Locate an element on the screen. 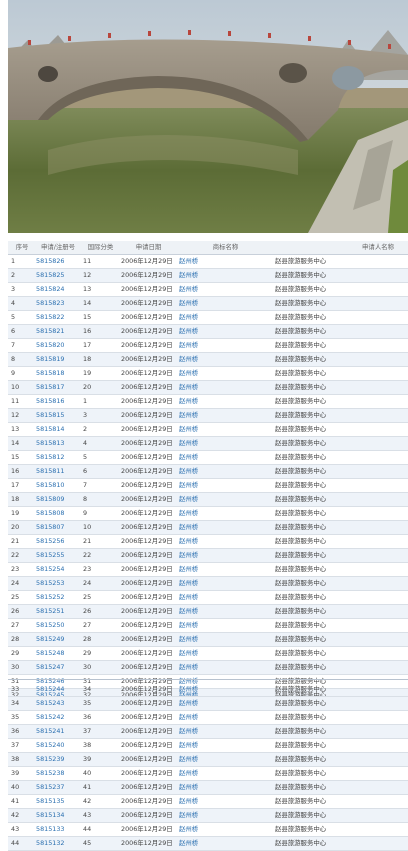 The height and width of the screenshot is (851, 408). cell-index: 25 is located at coordinates (20, 597).